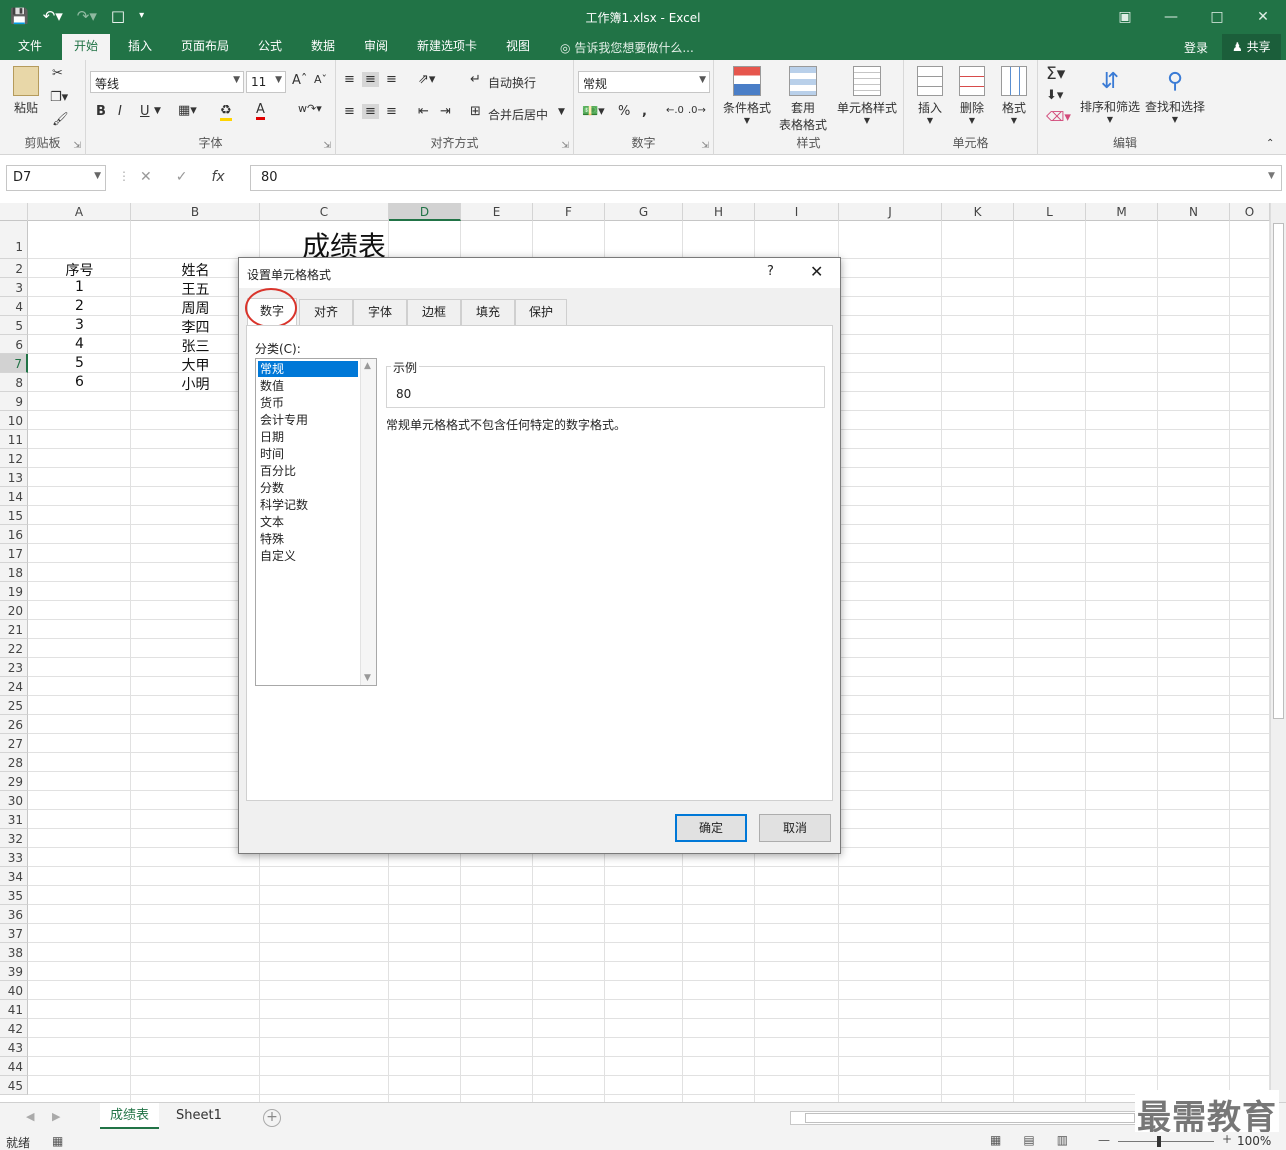 The height and width of the screenshot is (1150, 1286). Describe the element at coordinates (14, 212) in the screenshot. I see `select-all-corner` at that location.